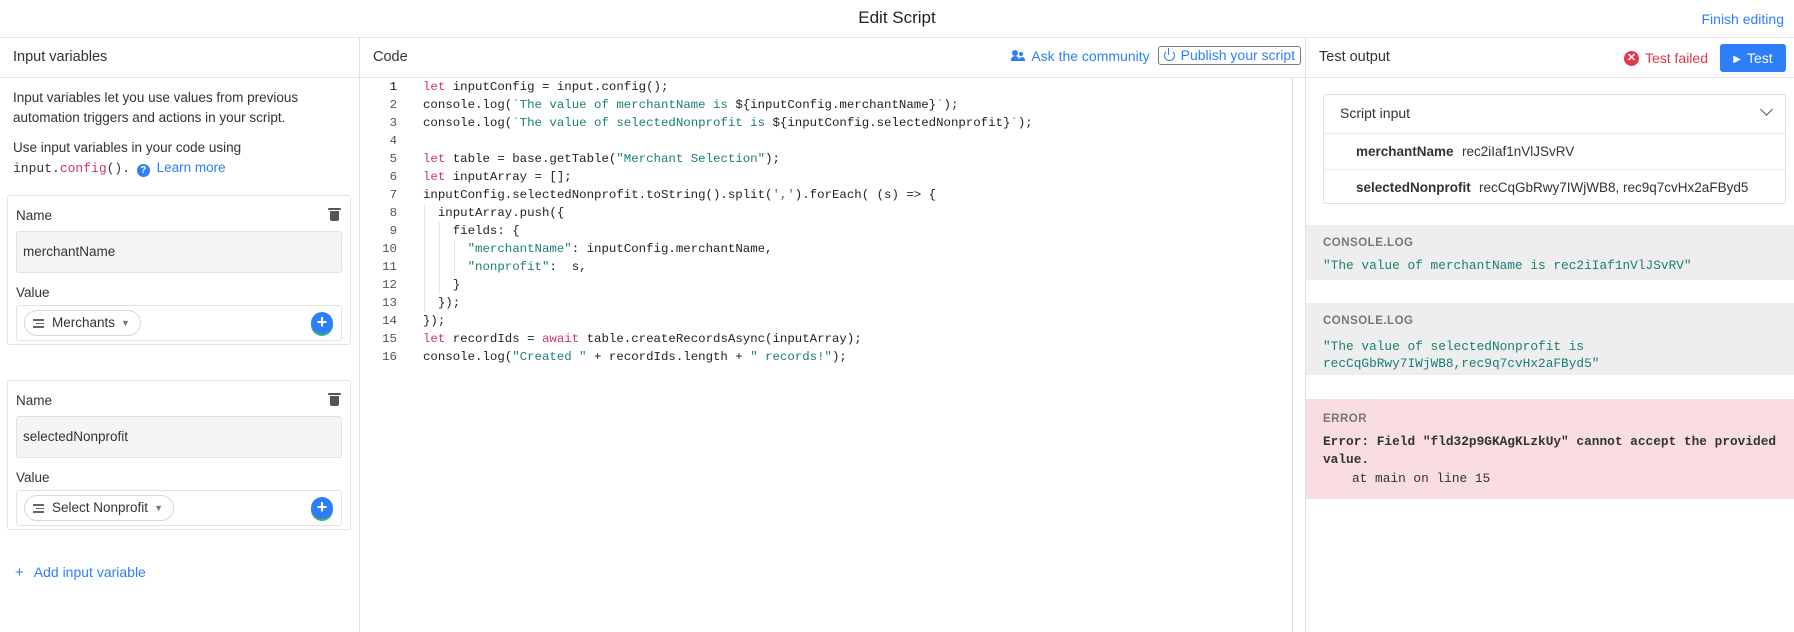 Image resolution: width=1794 pixels, height=632 pixels. What do you see at coordinates (390, 57) in the screenshot?
I see `code-title: Code` at bounding box center [390, 57].